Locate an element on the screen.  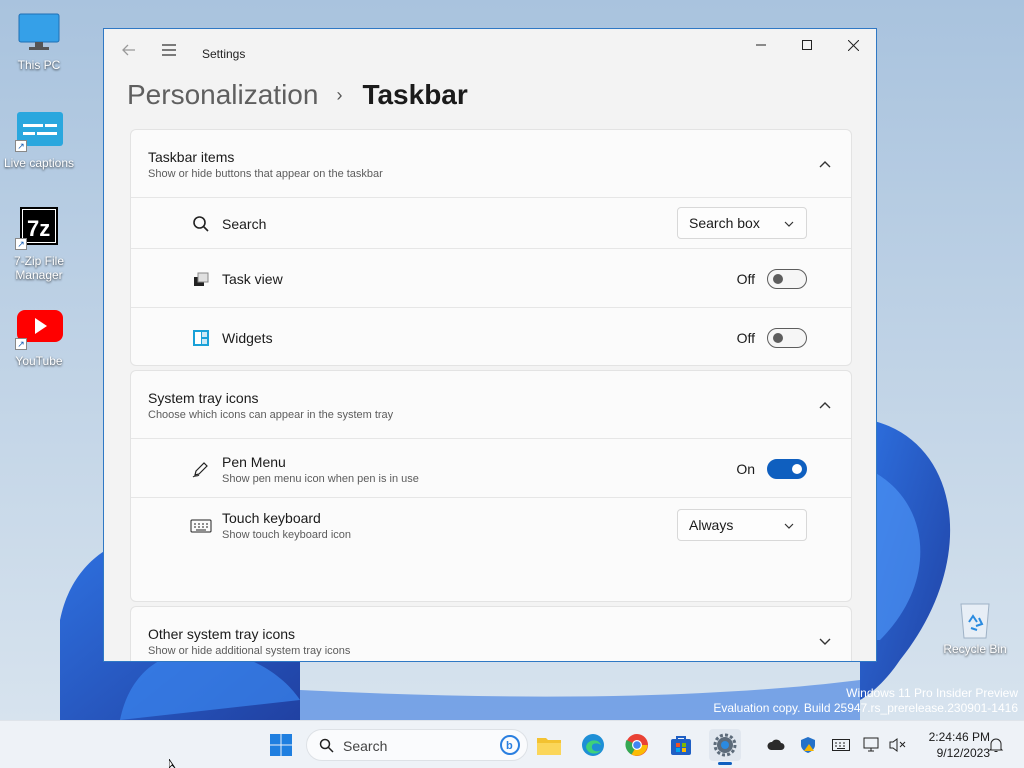
desktop-icon-youtube: ↗ YouTube is located at coordinates (39, 337).